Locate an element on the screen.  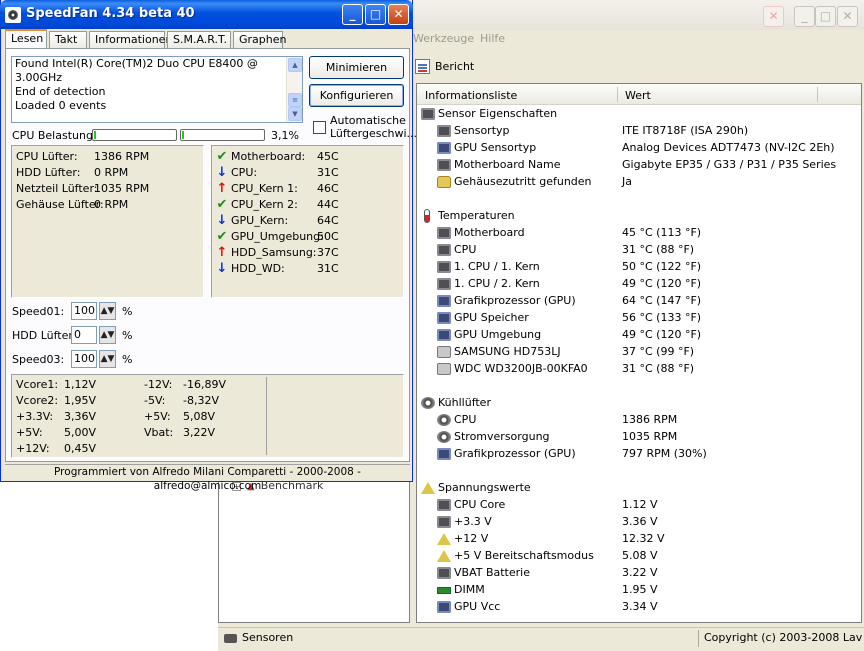
background-close-button: ✕ is located at coordinates (773, 16).